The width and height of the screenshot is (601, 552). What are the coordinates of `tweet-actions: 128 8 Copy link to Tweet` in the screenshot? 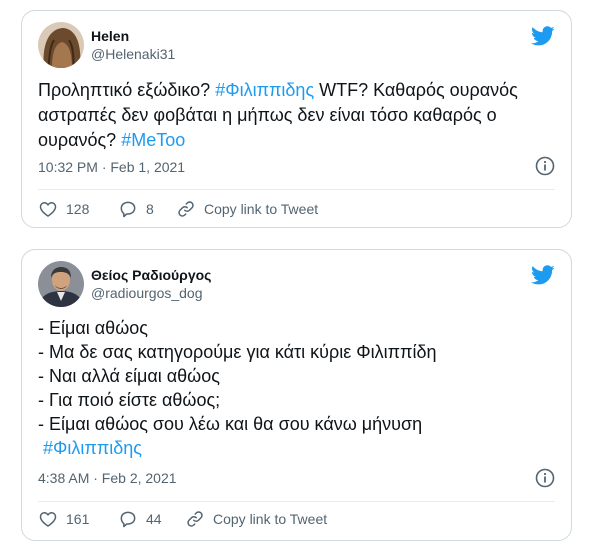 It's located at (296, 210).